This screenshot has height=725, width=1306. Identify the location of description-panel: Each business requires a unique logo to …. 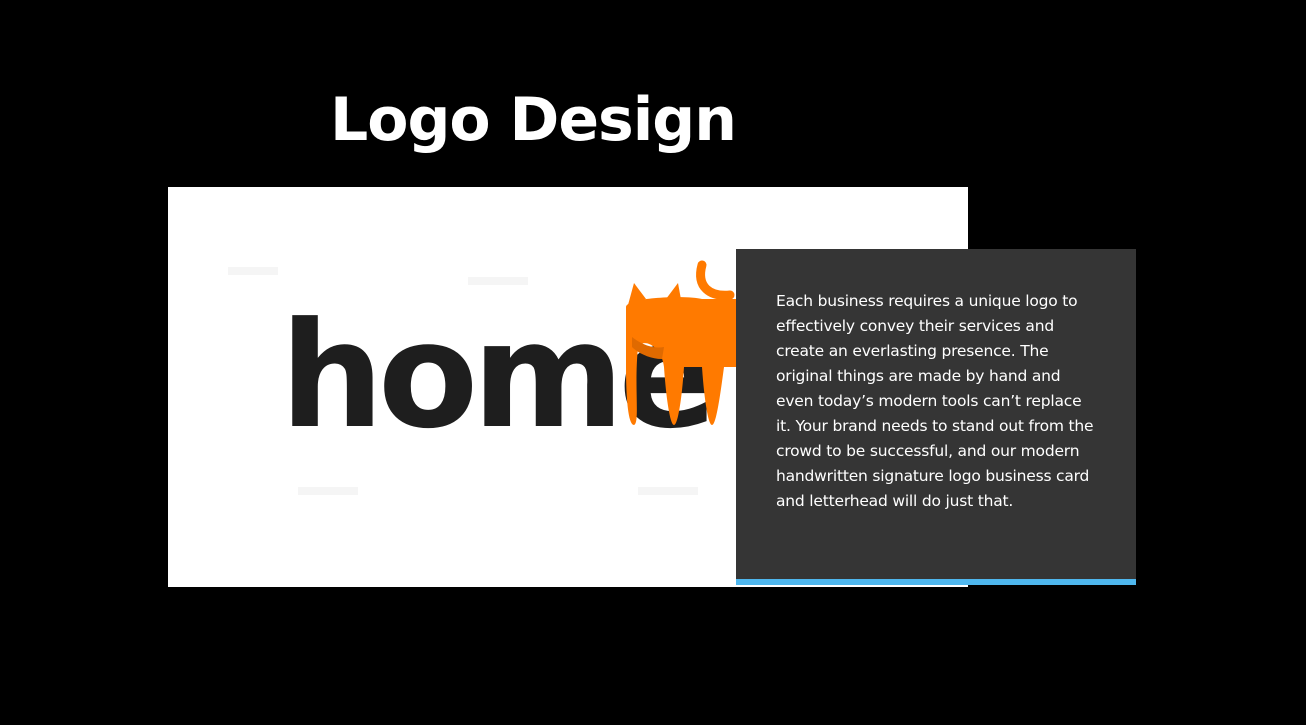
(936, 414).